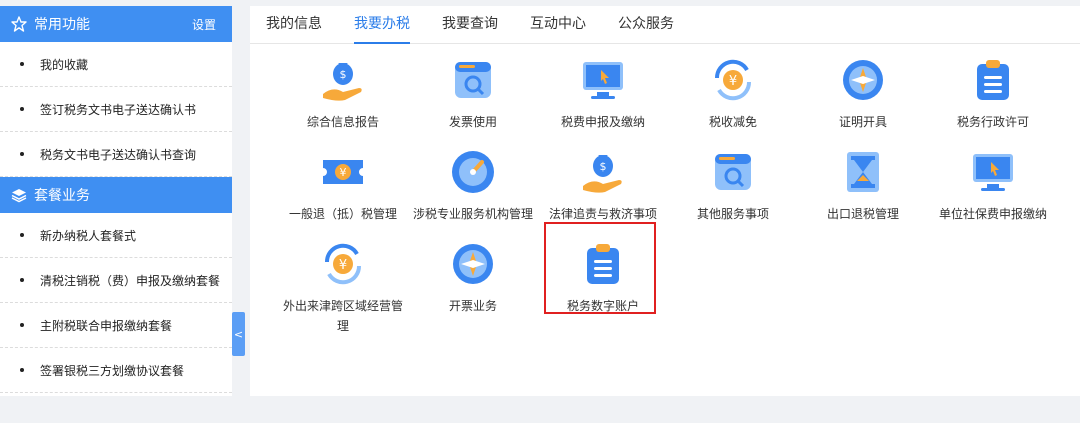 Image resolution: width=1080 pixels, height=423 pixels. I want to click on sidebar-item-bank-agreement: 签署银税三方划缴协议套餐, so click(116, 370).